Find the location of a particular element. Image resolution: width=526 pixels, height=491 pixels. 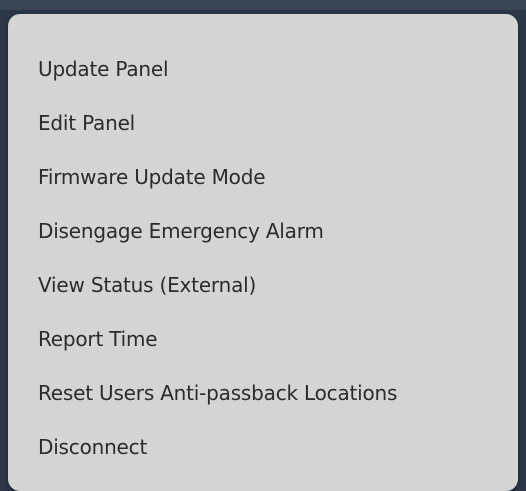

menu-item-reset-anti-passback: Reset Users Anti-passback Locations is located at coordinates (263, 403).